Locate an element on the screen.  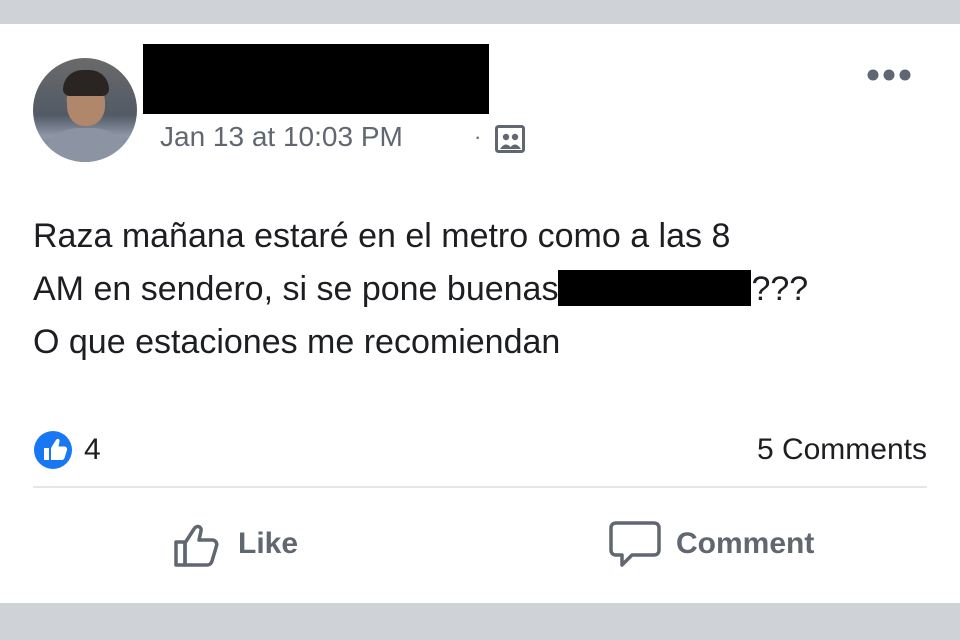
comment-button-label: Comment is located at coordinates (745, 543).